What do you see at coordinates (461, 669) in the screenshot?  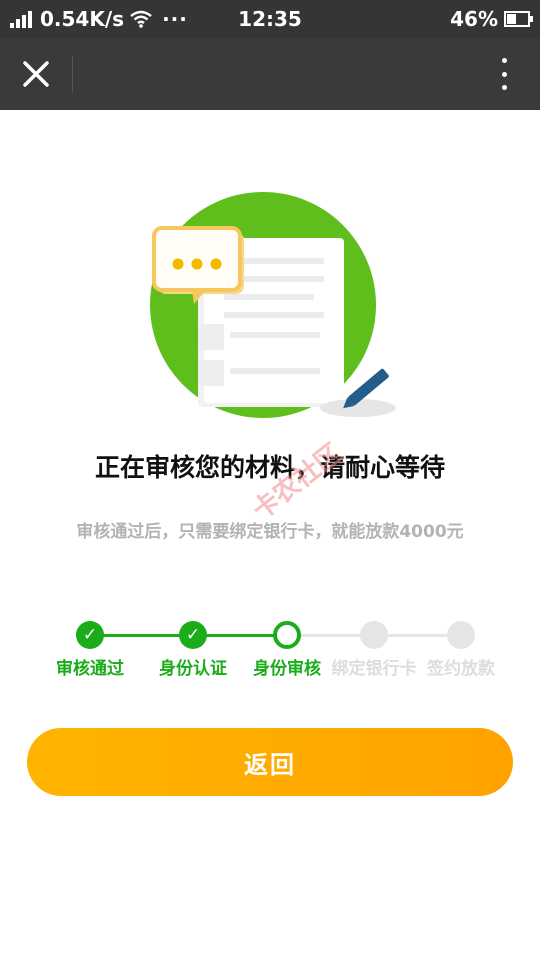 I see `step-label: 签约放款` at bounding box center [461, 669].